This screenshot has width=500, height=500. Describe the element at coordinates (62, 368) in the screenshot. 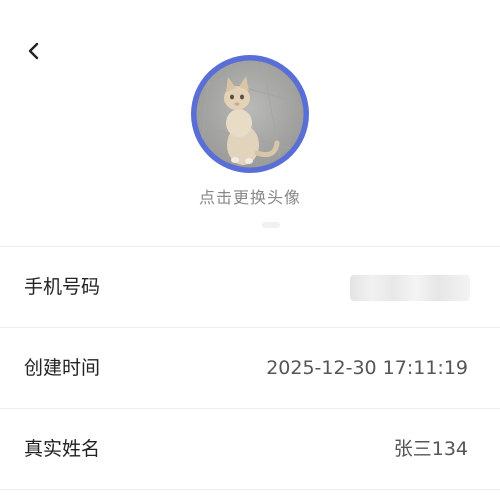

I see `created-time-label: 创建时间` at that location.